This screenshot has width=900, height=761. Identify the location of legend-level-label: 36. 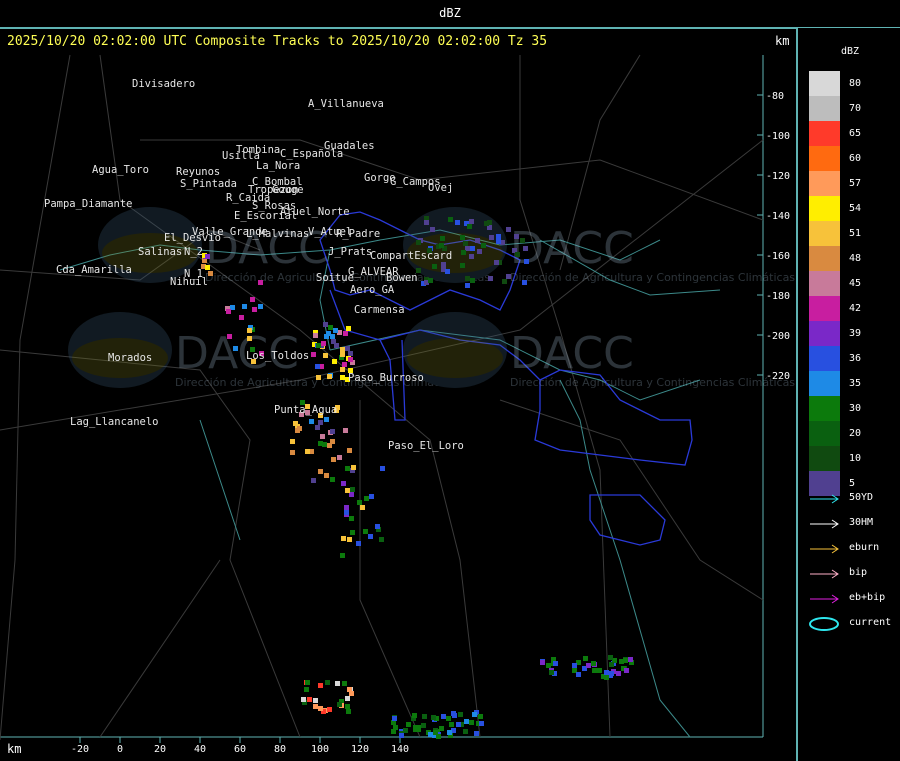
(855, 358).